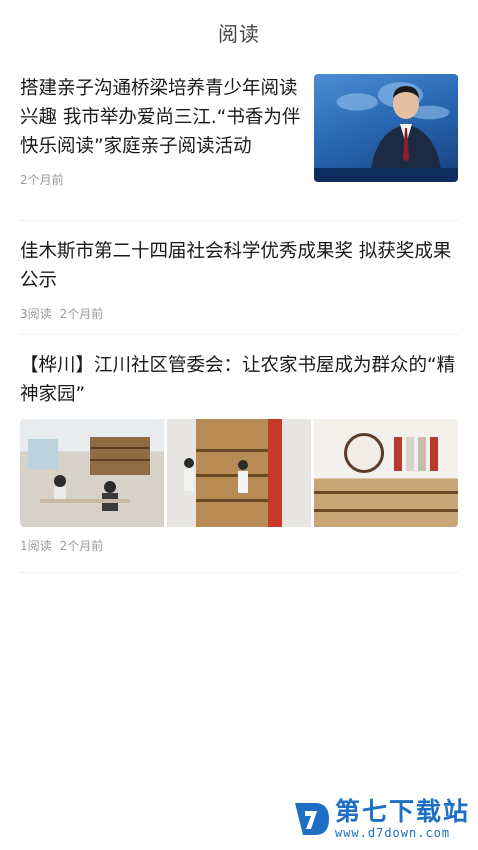  What do you see at coordinates (386, 134) in the screenshot?
I see `news-anchor-image` at bounding box center [386, 134].